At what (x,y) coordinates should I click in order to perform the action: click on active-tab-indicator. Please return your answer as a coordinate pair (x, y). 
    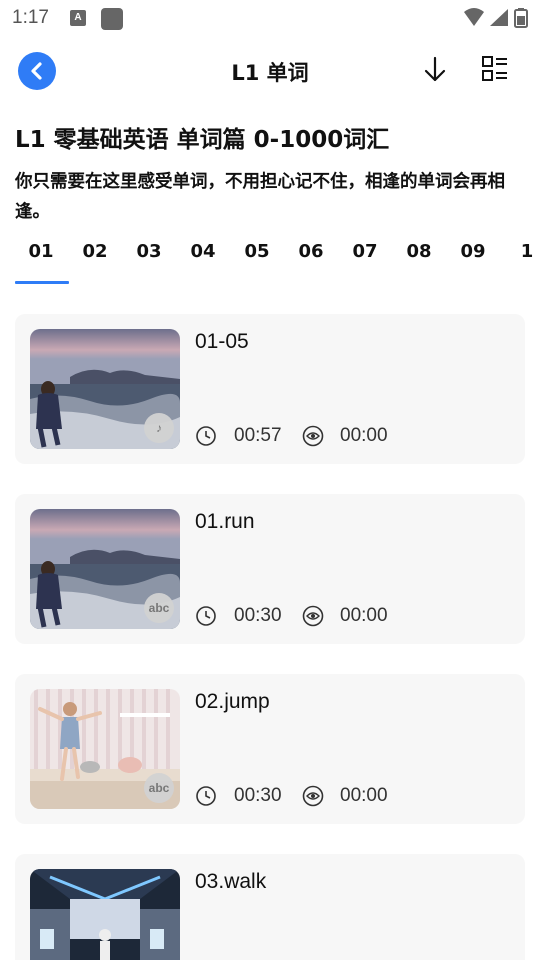
    Looking at the image, I should click on (42, 282).